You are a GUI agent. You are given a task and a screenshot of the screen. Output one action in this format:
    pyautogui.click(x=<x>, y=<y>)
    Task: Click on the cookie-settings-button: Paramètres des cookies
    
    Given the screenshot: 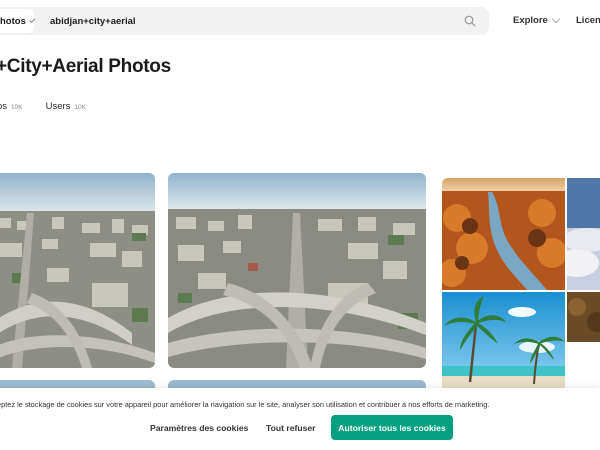 What is the action you would take?
    pyautogui.click(x=199, y=428)
    